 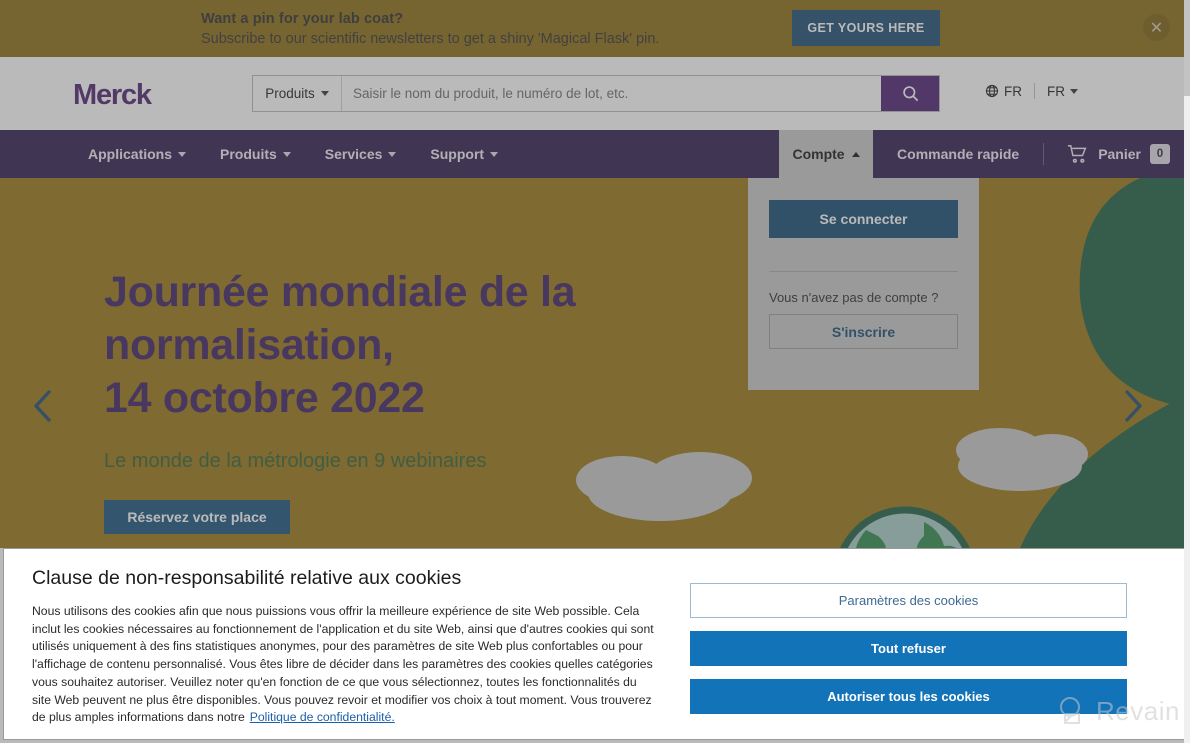 What do you see at coordinates (863, 331) in the screenshot?
I see `register-button: S'inscrire` at bounding box center [863, 331].